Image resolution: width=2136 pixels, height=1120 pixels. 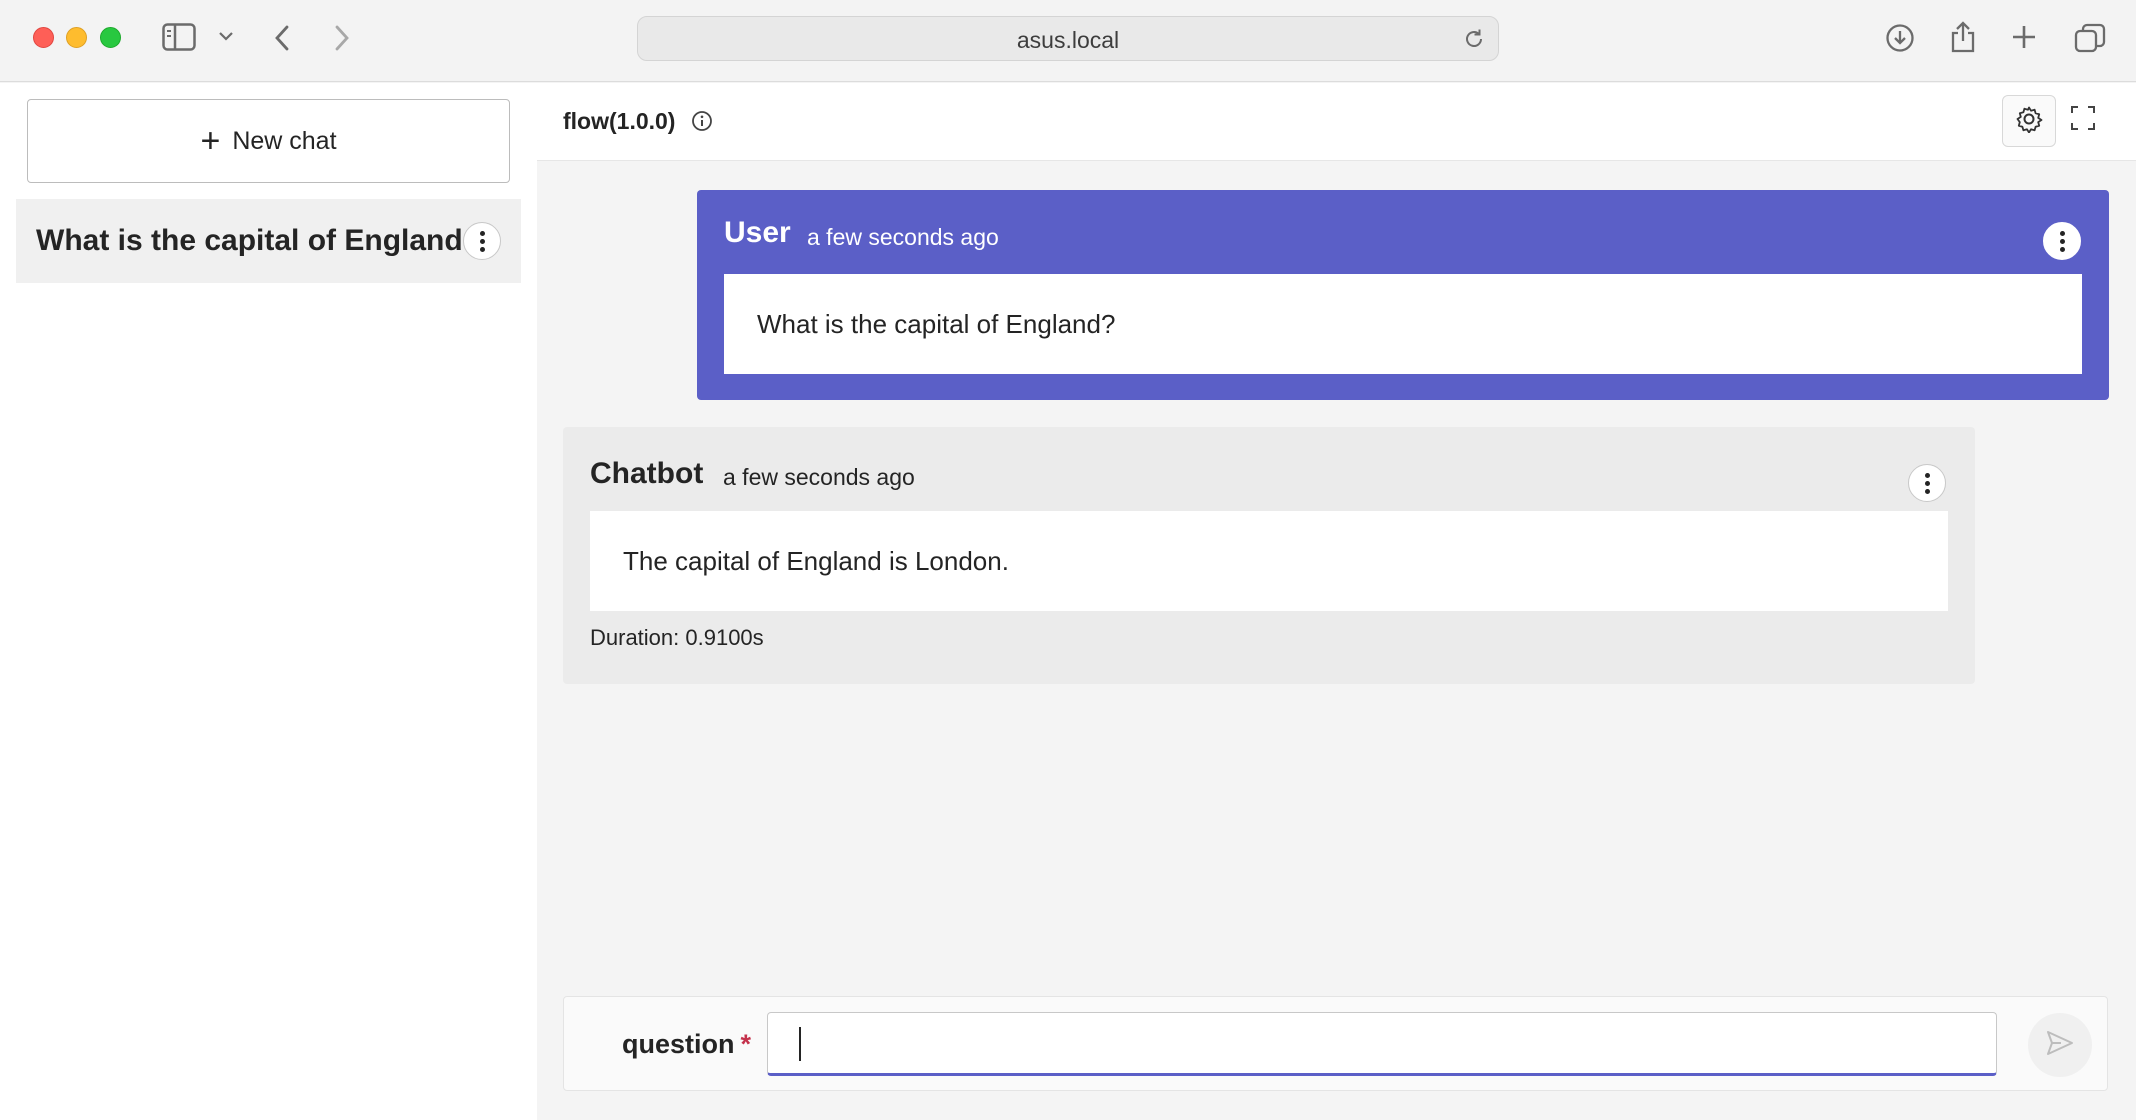 I want to click on send-icon, so click(x=2060, y=1045).